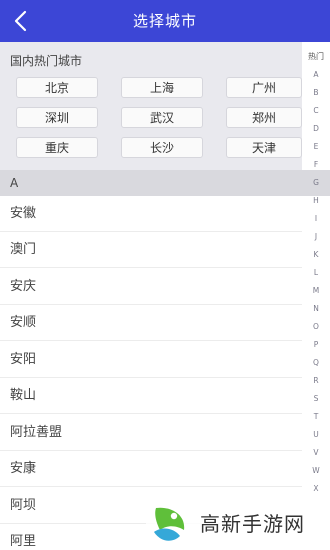 The width and height of the screenshot is (330, 550). I want to click on hot-city-button: 天津, so click(264, 147).